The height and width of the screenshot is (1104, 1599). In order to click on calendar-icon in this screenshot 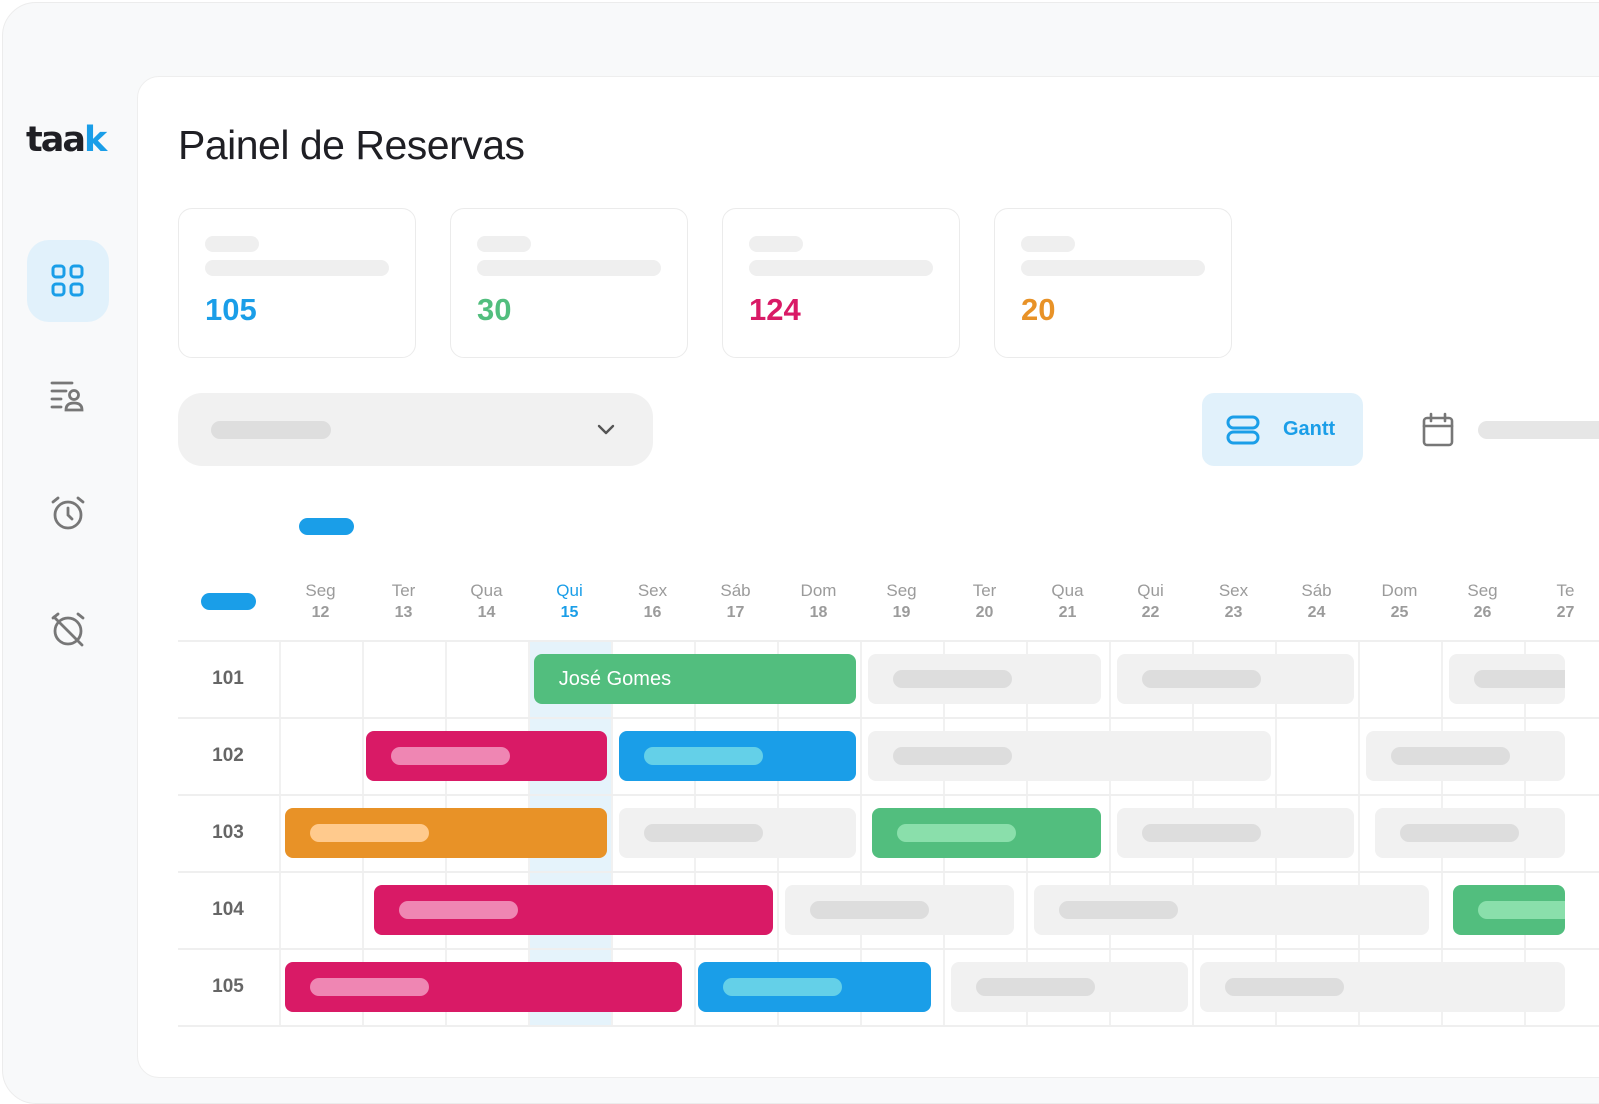, I will do `click(1438, 430)`.